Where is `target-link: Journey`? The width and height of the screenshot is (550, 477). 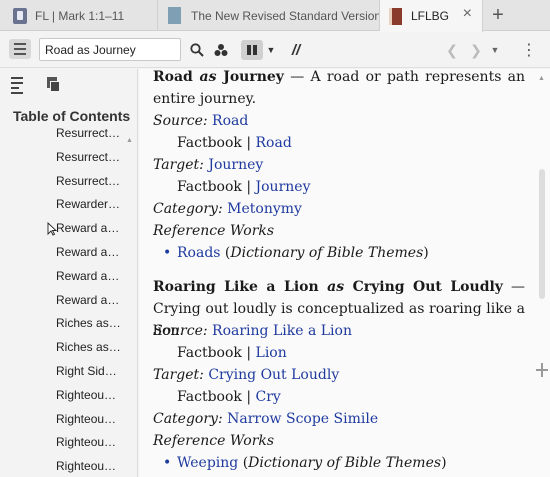 target-link: Journey is located at coordinates (235, 165).